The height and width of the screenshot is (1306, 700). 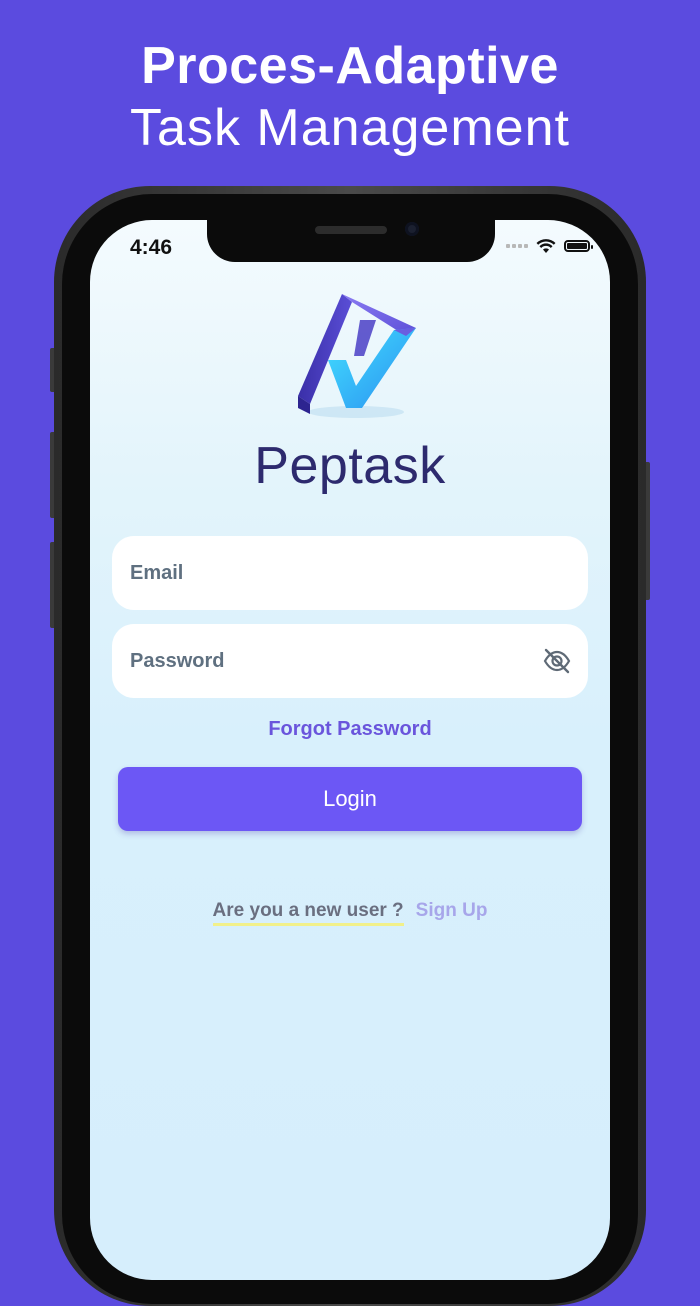 What do you see at coordinates (335, 661) in the screenshot?
I see `password-field` at bounding box center [335, 661].